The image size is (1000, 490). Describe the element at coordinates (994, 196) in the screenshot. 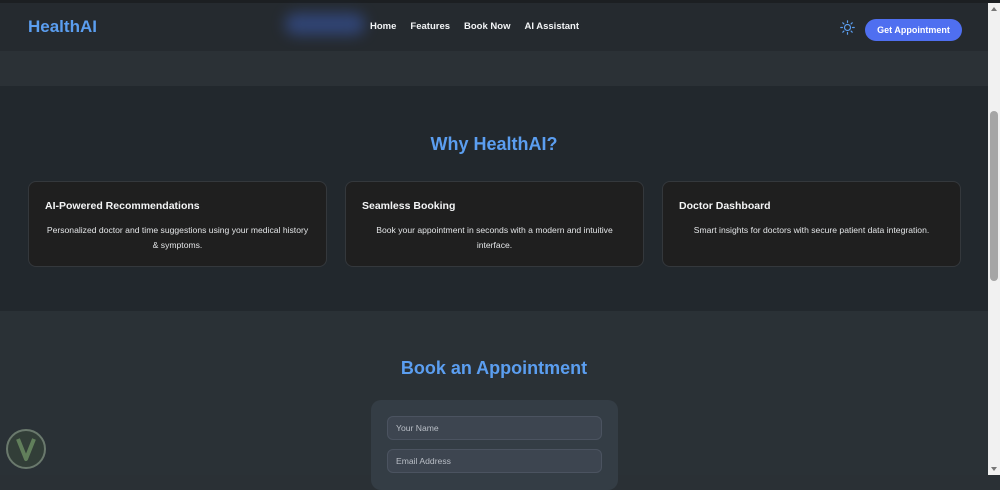

I see `scrollbar-thumb` at that location.